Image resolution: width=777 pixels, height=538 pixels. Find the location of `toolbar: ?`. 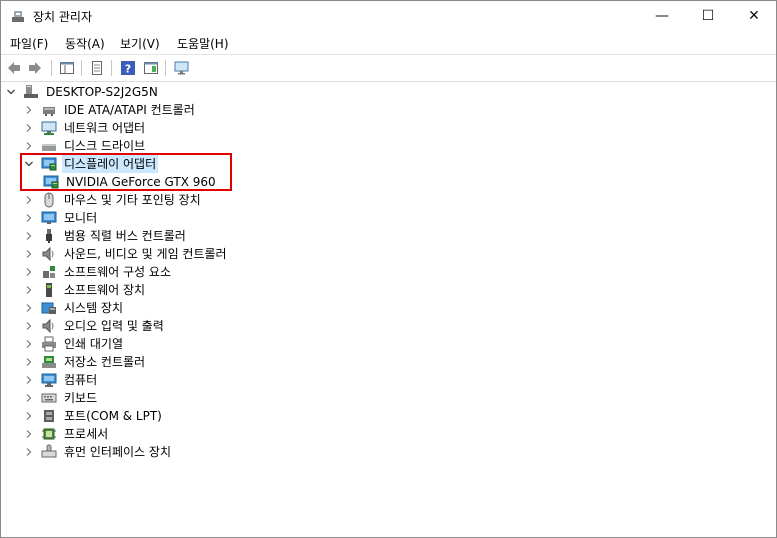

toolbar: ? is located at coordinates (388, 68).